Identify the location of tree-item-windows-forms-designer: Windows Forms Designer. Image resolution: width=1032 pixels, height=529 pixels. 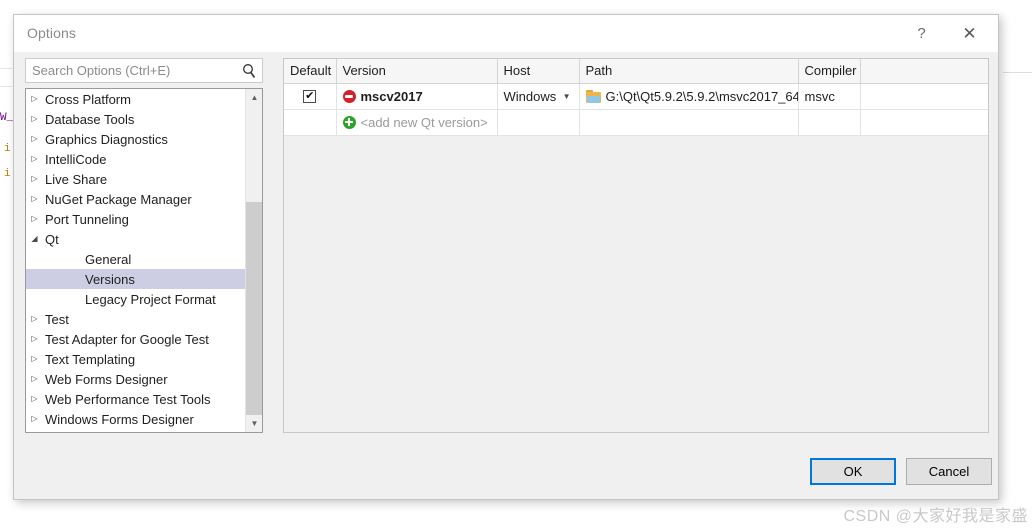
(144, 419).